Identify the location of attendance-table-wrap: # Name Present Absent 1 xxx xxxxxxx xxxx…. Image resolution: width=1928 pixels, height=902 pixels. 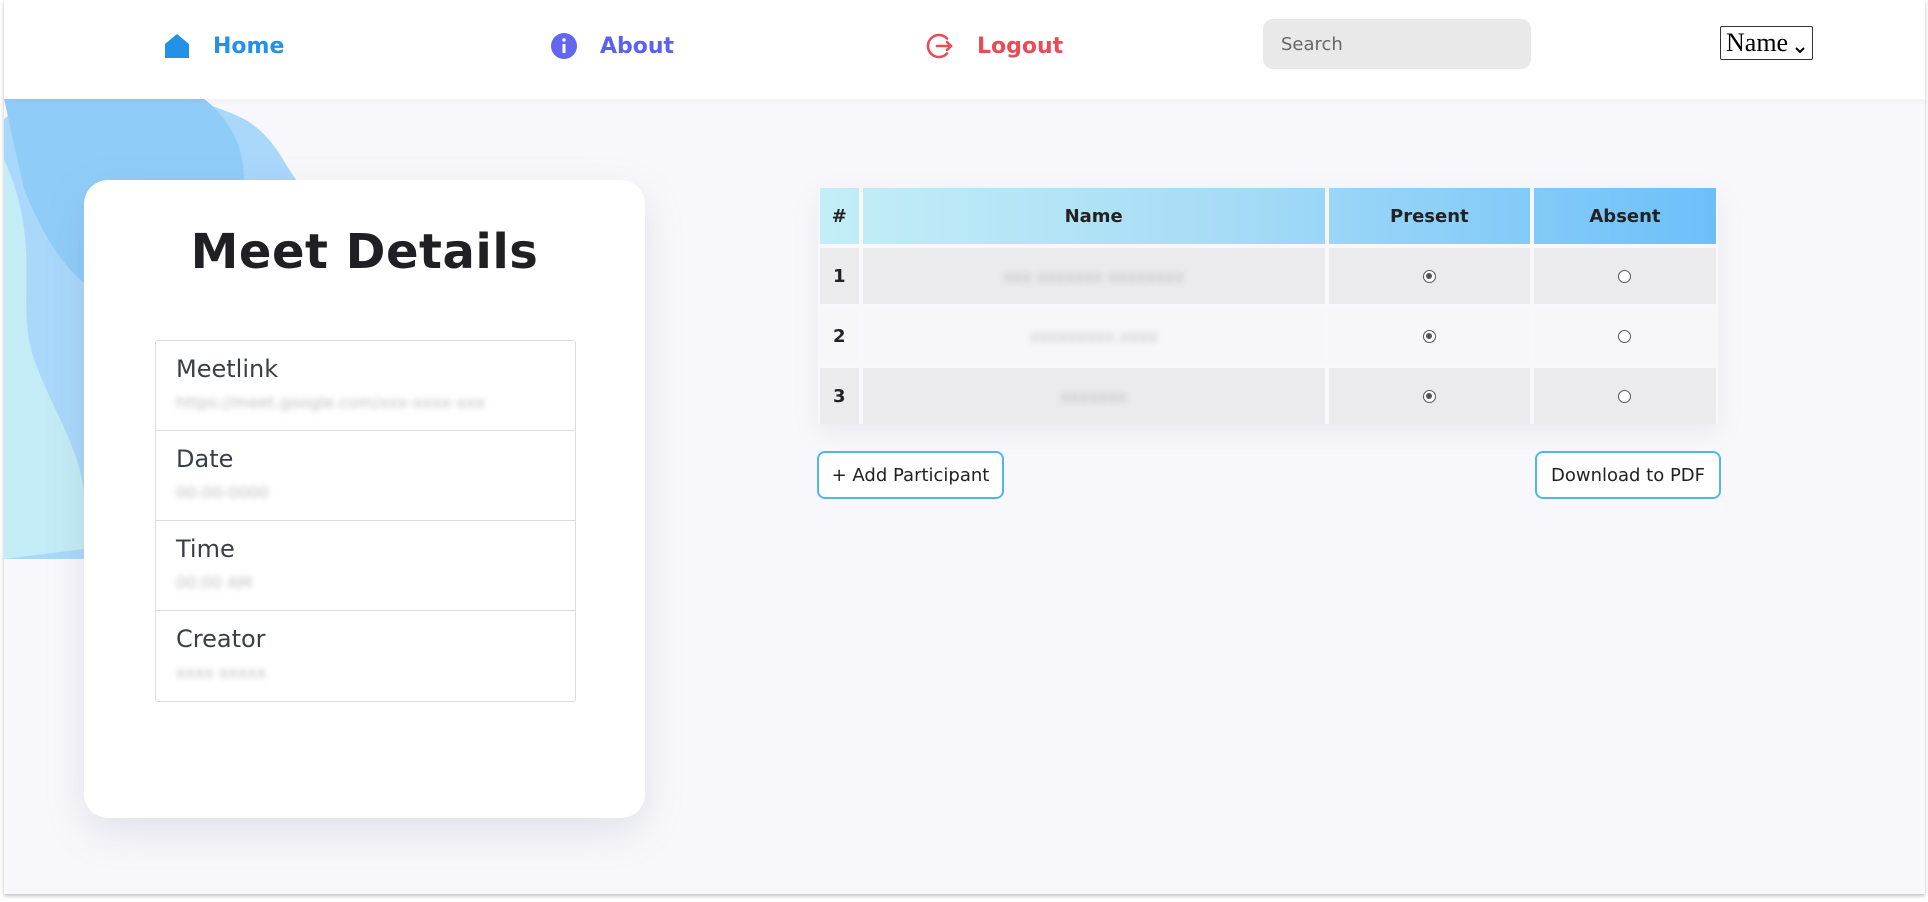
(1268, 306).